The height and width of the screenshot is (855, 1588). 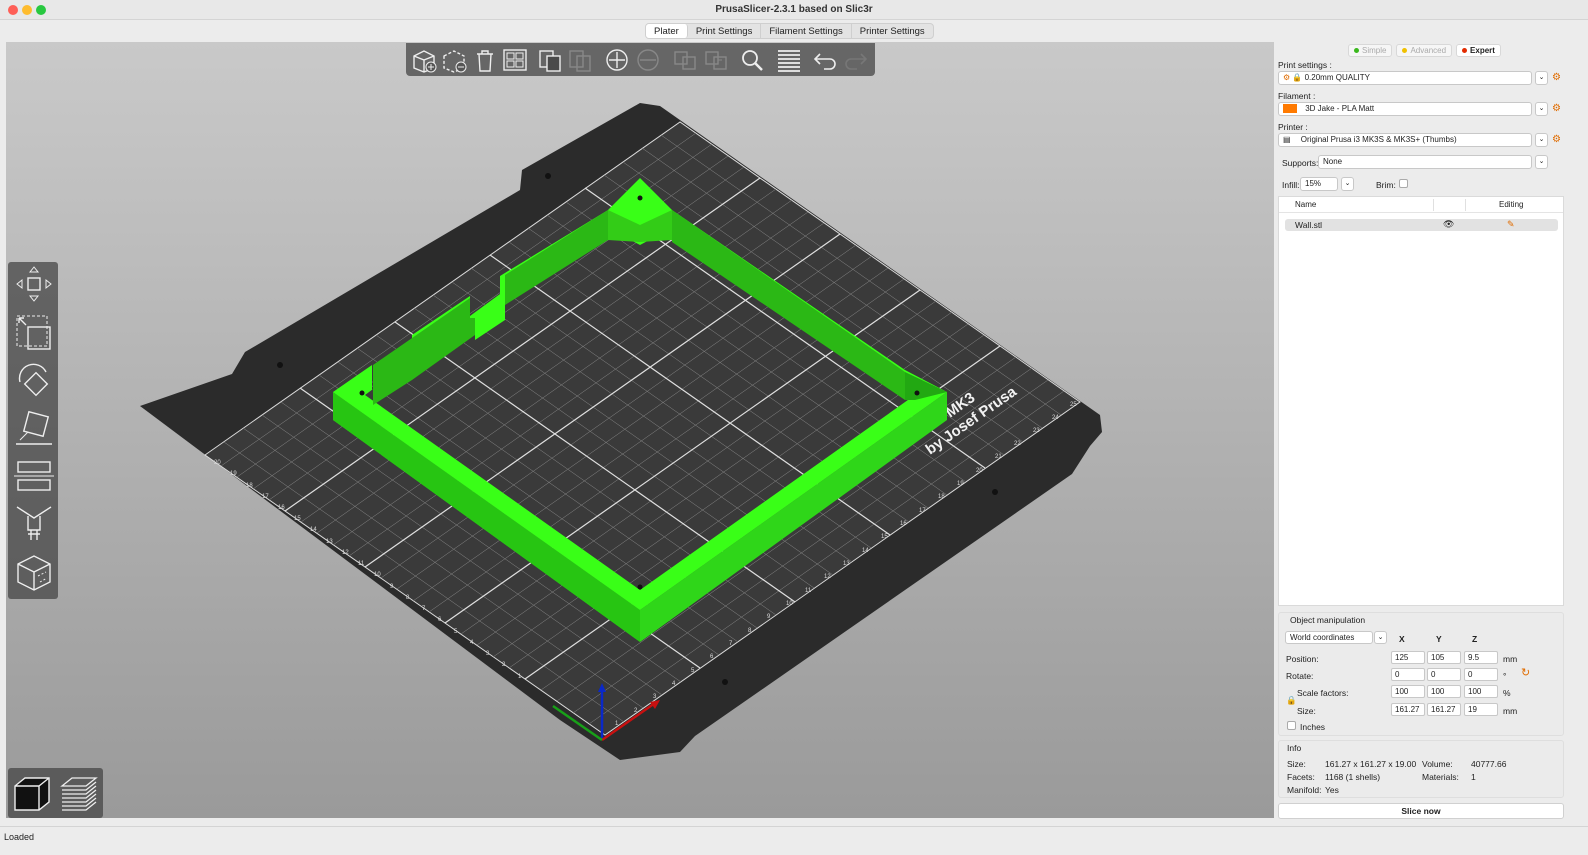 What do you see at coordinates (1425, 162) in the screenshot?
I see `supports-combo: None` at bounding box center [1425, 162].